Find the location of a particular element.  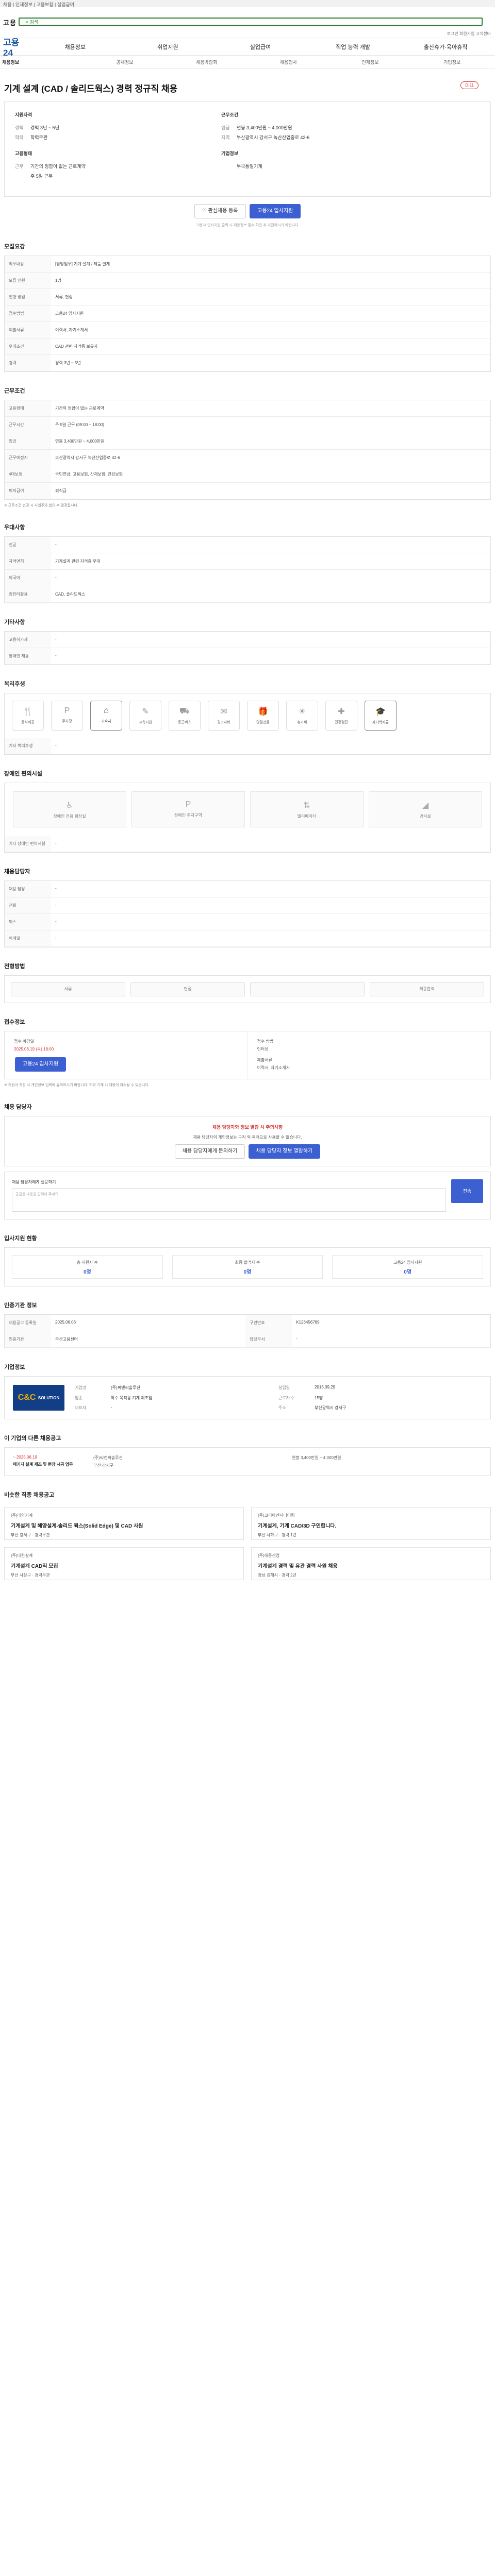

welfare-icon: 🎁 is located at coordinates (263, 712).